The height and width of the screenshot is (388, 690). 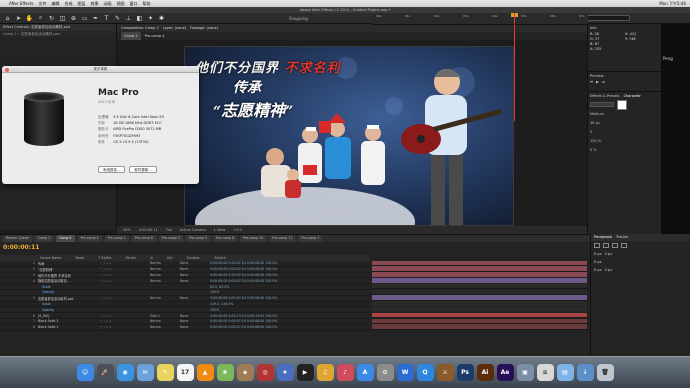 What do you see at coordinates (602, 104) in the screenshot?
I see `font-family-field` at bounding box center [602, 104].